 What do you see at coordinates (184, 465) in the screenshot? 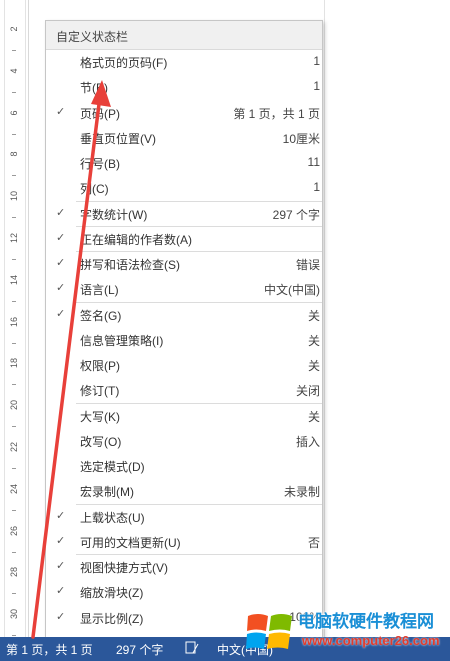
I see `menu-item: 选定模式(D)` at bounding box center [184, 465].